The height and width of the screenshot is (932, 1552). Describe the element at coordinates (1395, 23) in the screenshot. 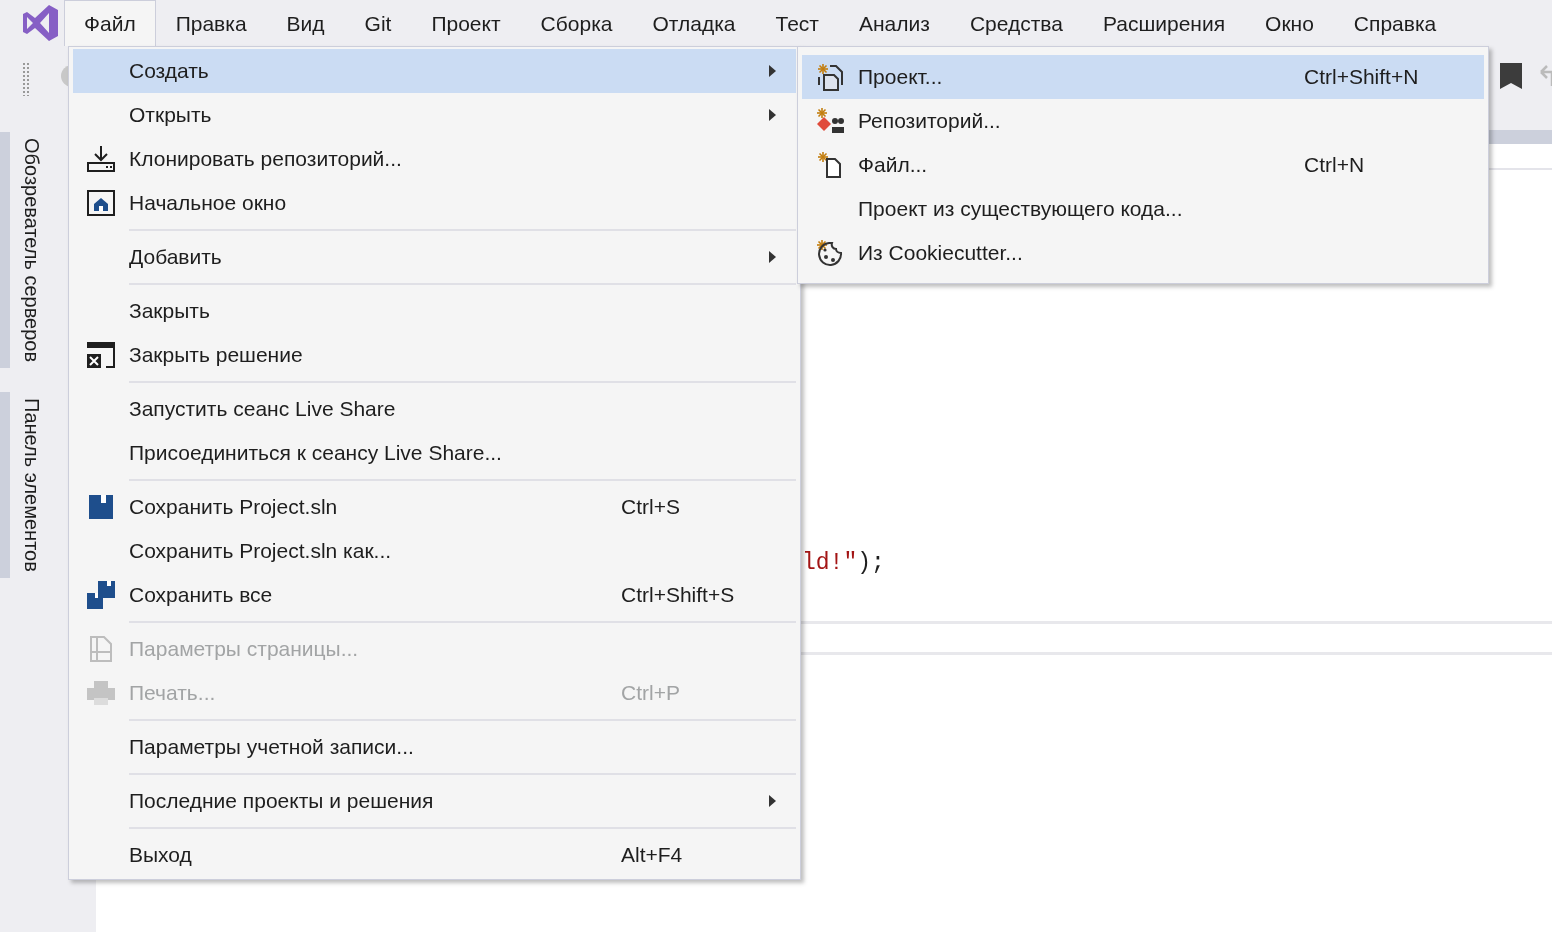

I see `menu-bar-item: Справка` at that location.